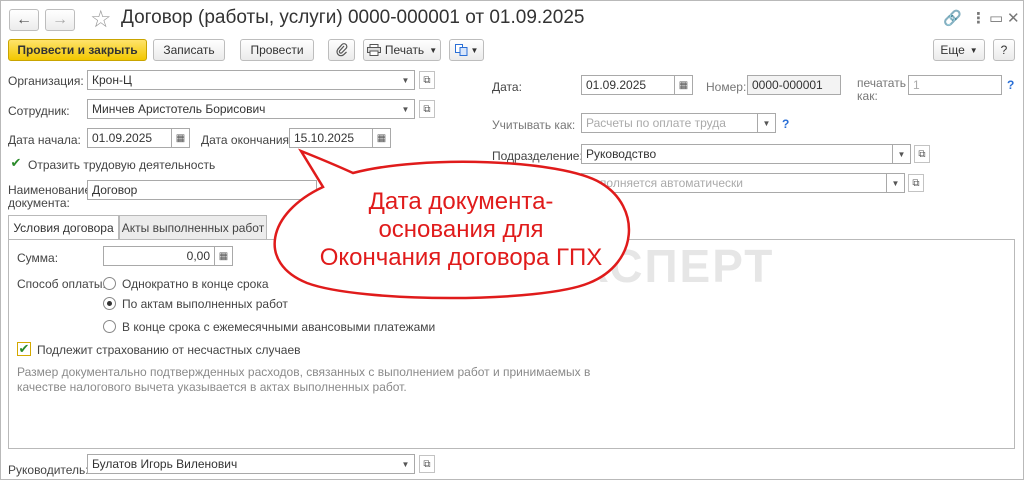 This screenshot has width=1024, height=481. What do you see at coordinates (461, 201) in the screenshot?
I see `callout-line-1: Дата документа-` at bounding box center [461, 201].